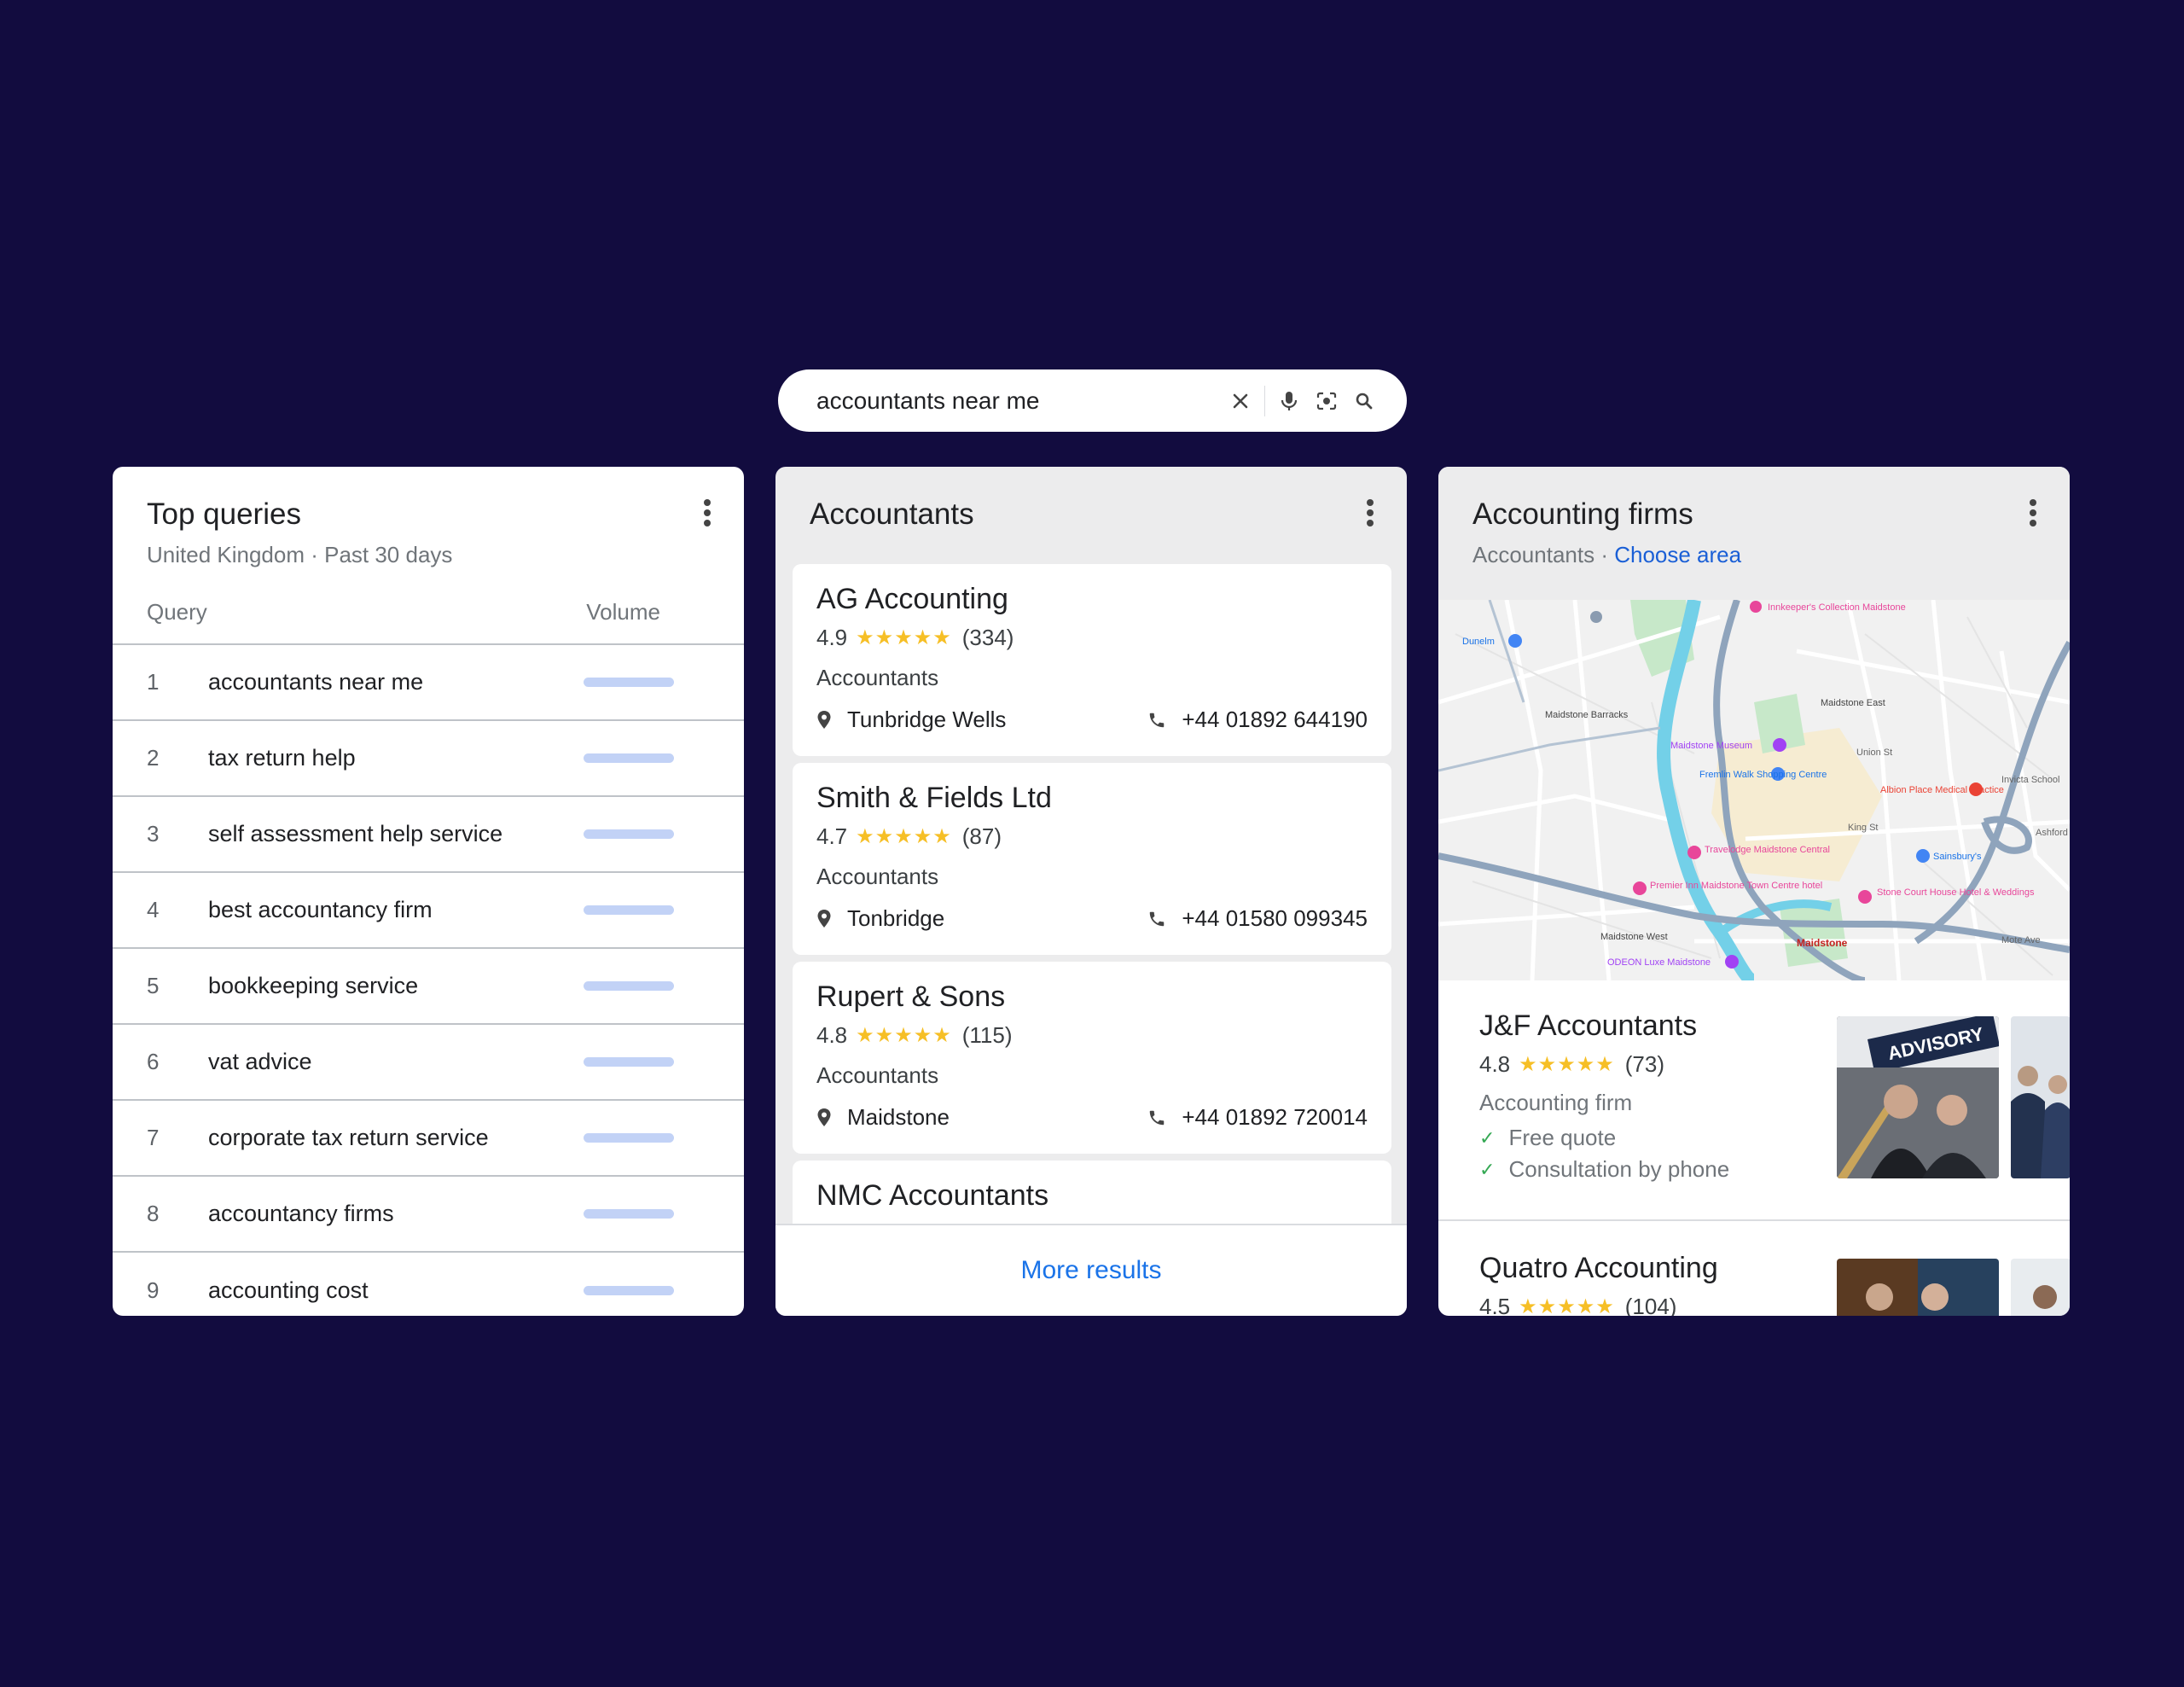 The height and width of the screenshot is (1687, 2184). I want to click on listing-name: Smith & Fields Ltd, so click(1092, 798).